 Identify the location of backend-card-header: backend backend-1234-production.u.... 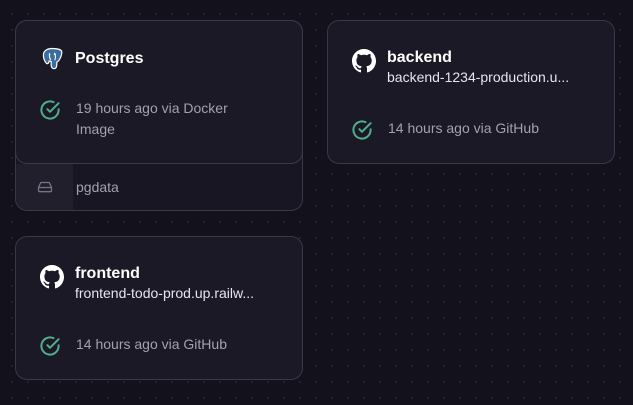
(460, 67).